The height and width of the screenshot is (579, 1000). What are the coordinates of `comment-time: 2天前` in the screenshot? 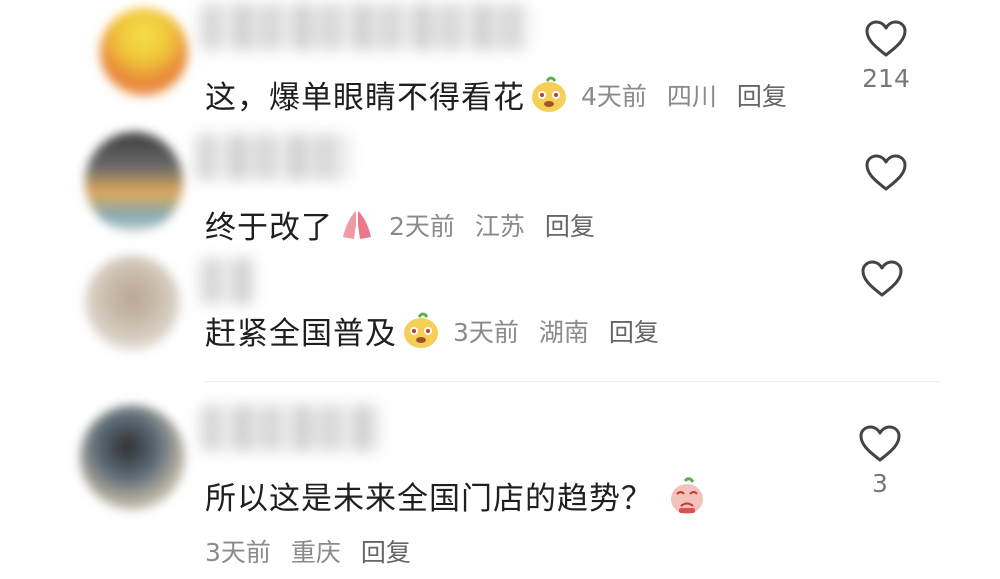 It's located at (422, 226).